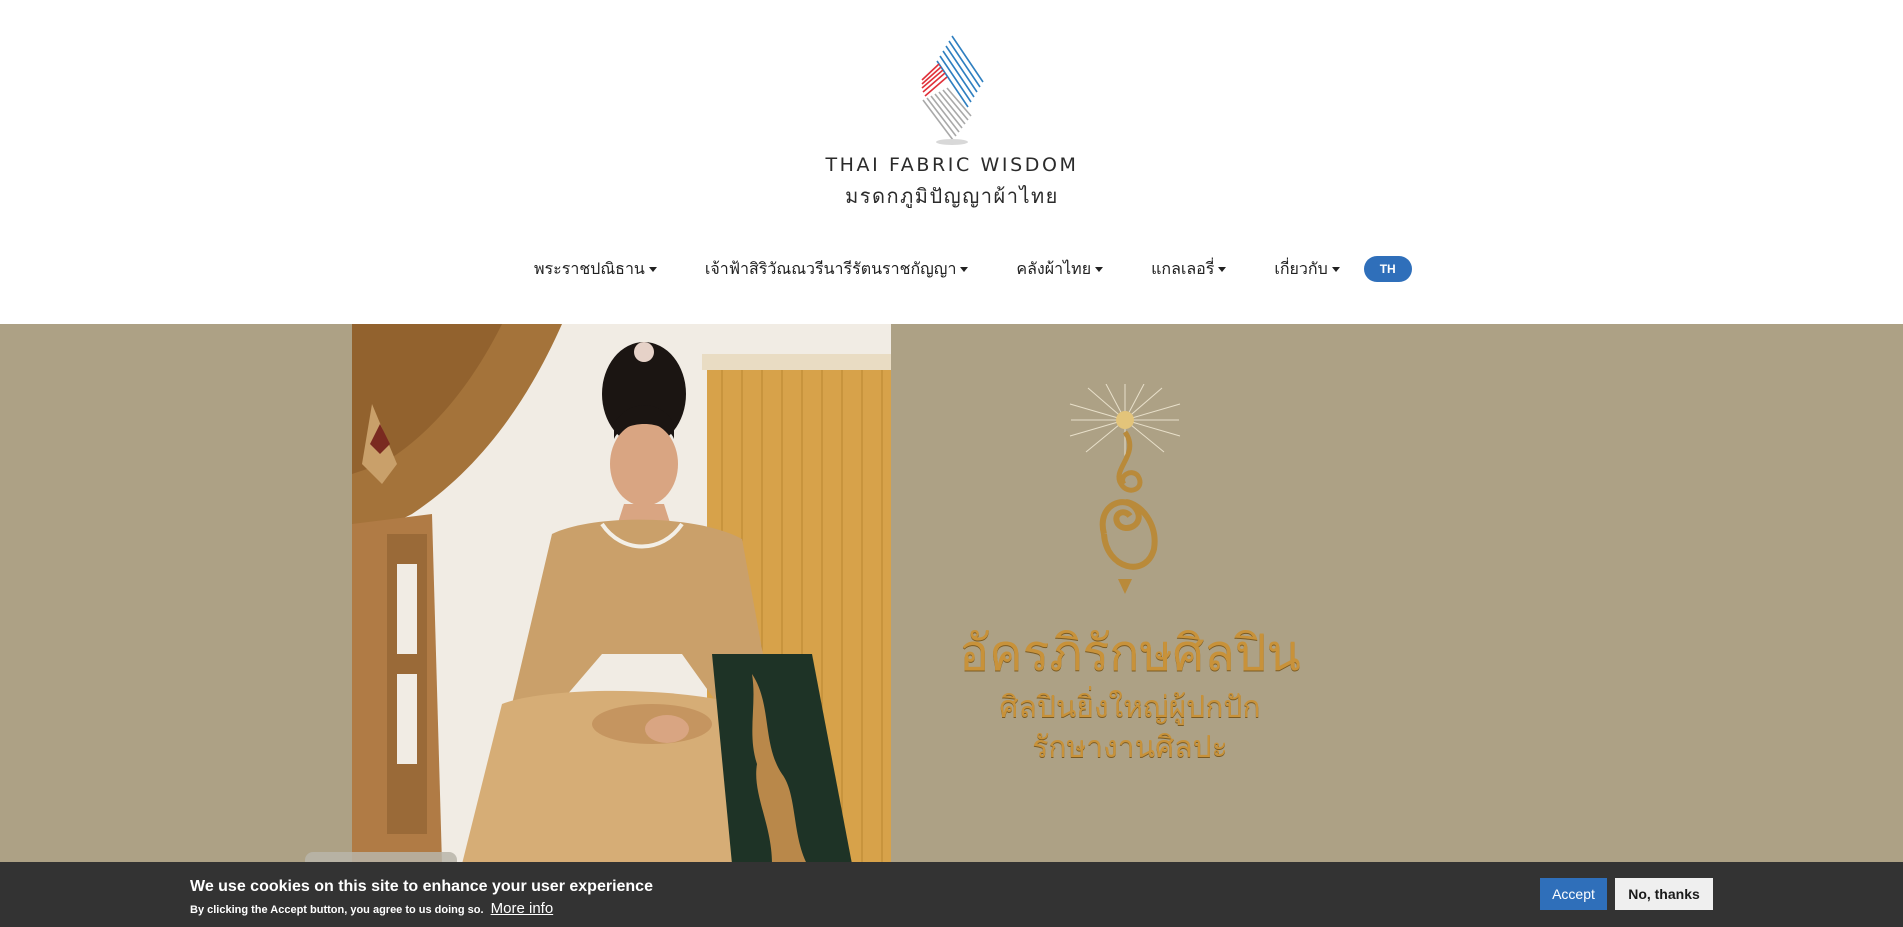  What do you see at coordinates (1130, 747) in the screenshot?
I see `hero-subtitle-line2: รักษางานศิลปะ` at bounding box center [1130, 747].